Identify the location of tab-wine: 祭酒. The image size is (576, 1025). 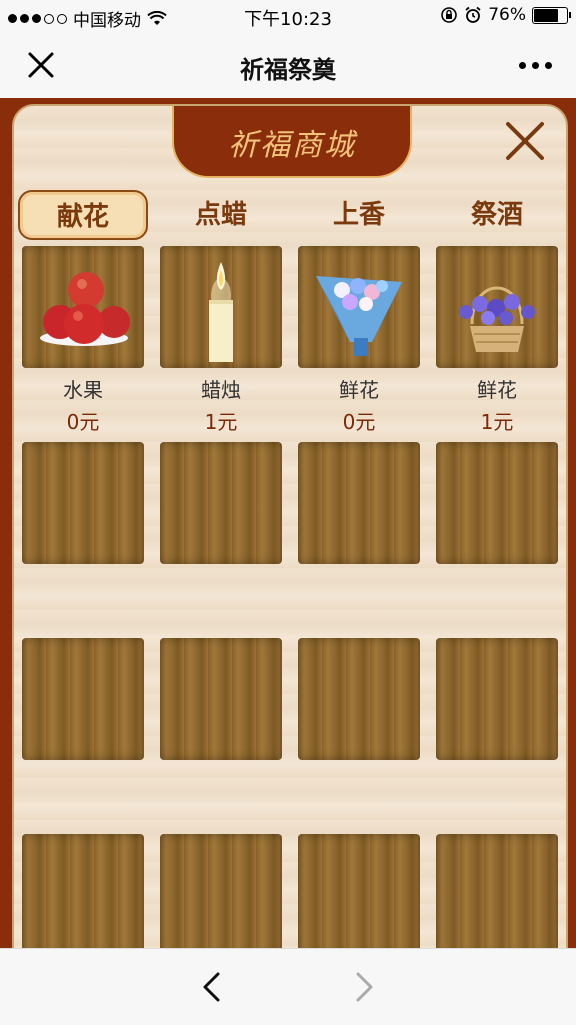
(497, 215).